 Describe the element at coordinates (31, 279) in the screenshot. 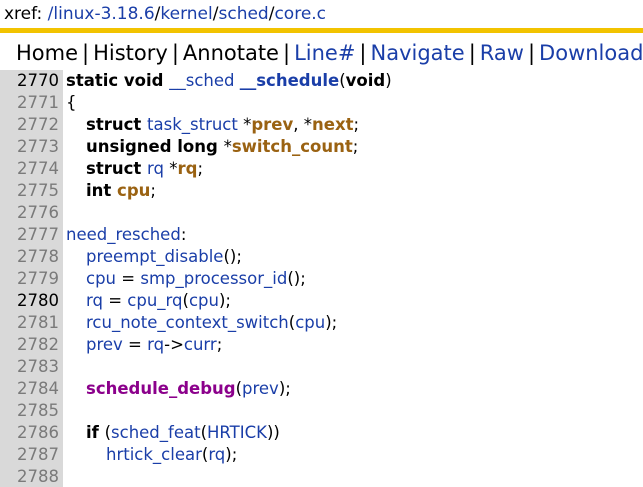

I see `line-number: 2779` at that location.